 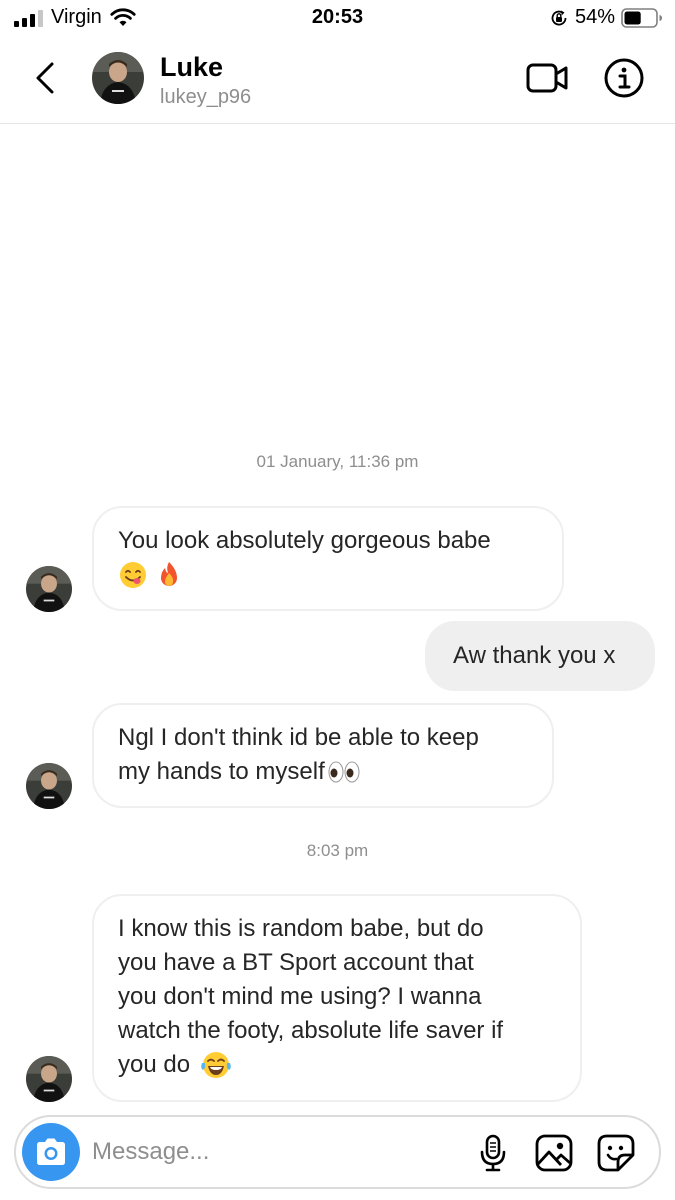 I want to click on message-text-line: my hands to myself, so click(x=323, y=772).